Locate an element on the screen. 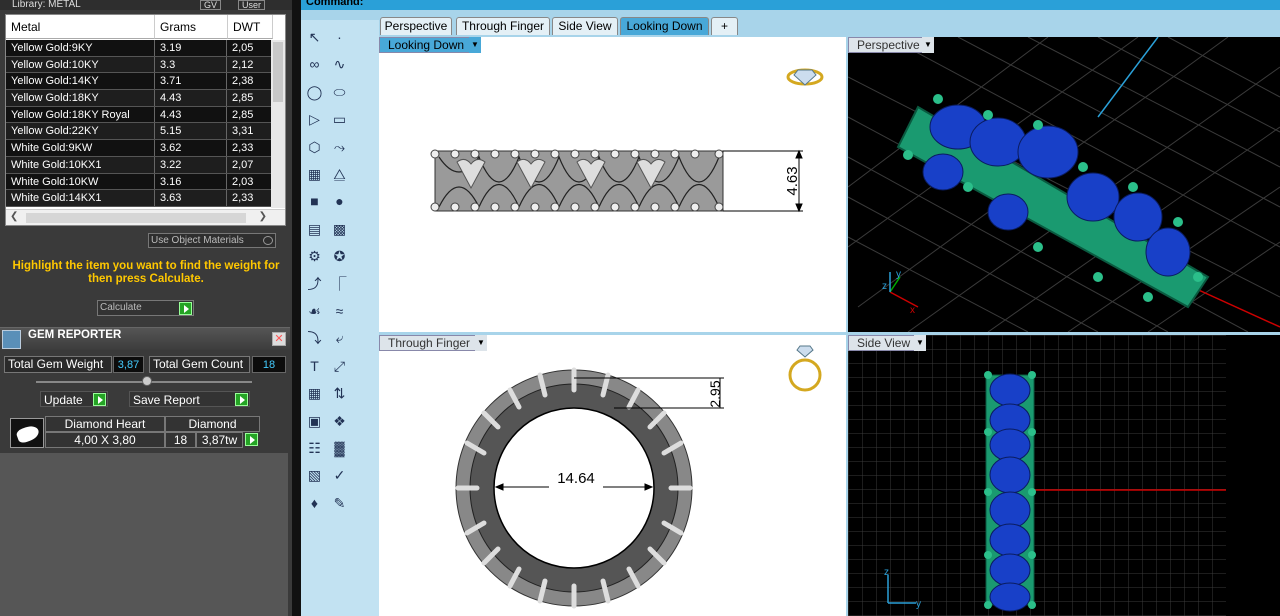 The width and height of the screenshot is (1280, 616). scroll-right-icon: ❯ is located at coordinates (263, 216).